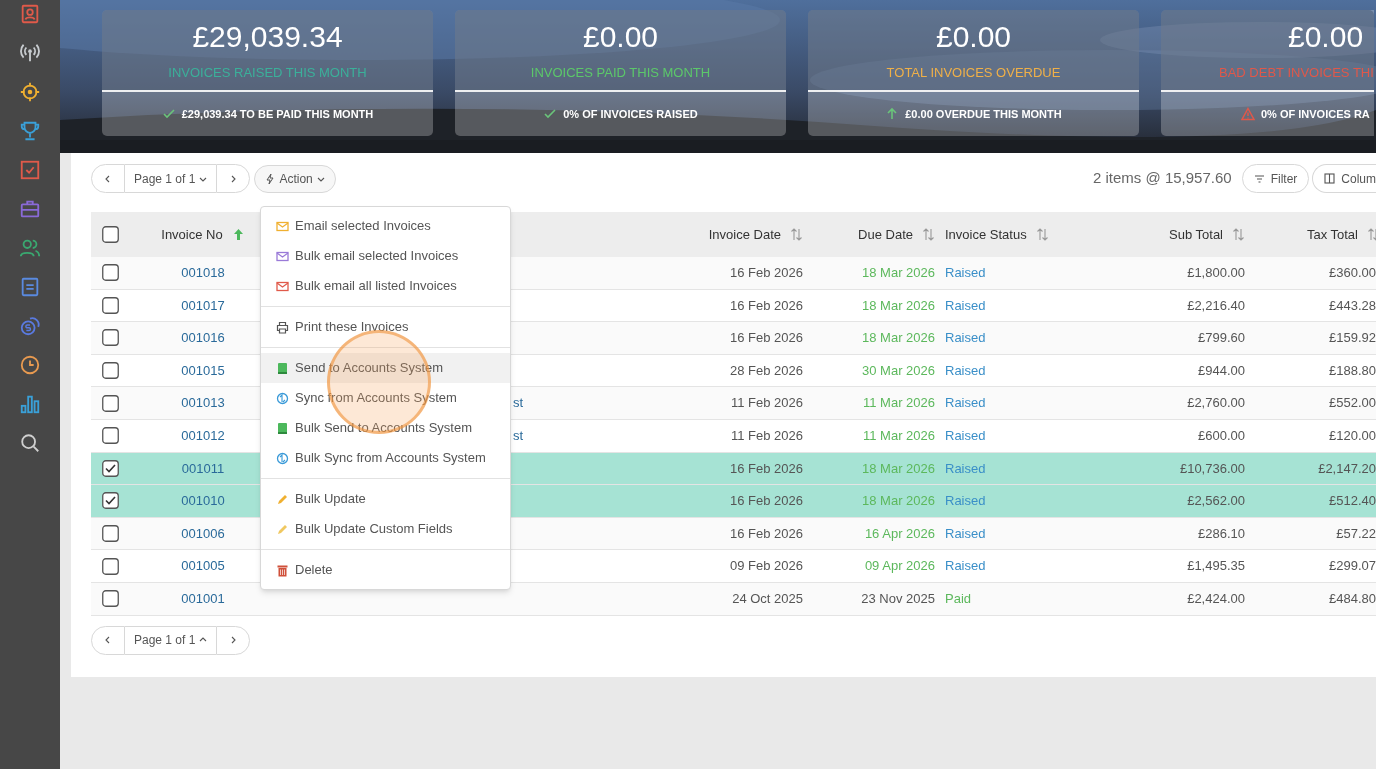 This screenshot has width=1376, height=769. I want to click on invoice-link: 001011, so click(203, 468).